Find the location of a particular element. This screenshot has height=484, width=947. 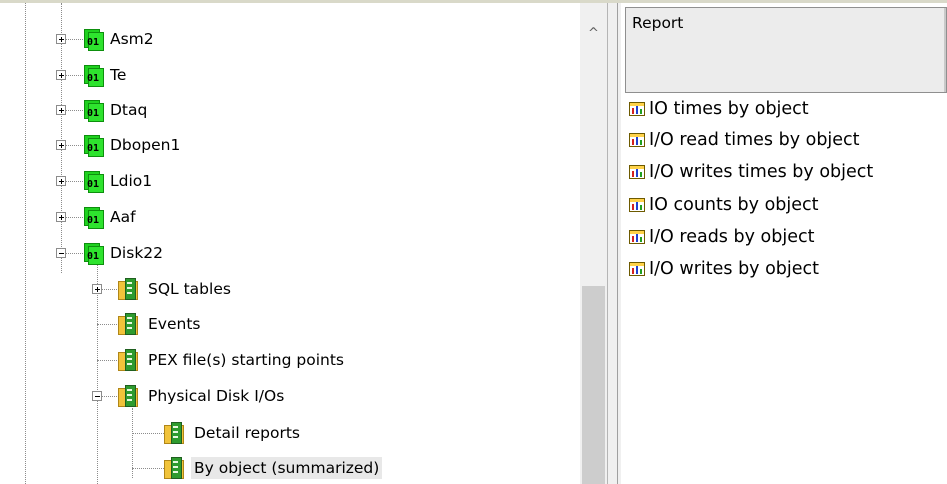

tree-node-label: Dbopen1 is located at coordinates (145, 145).